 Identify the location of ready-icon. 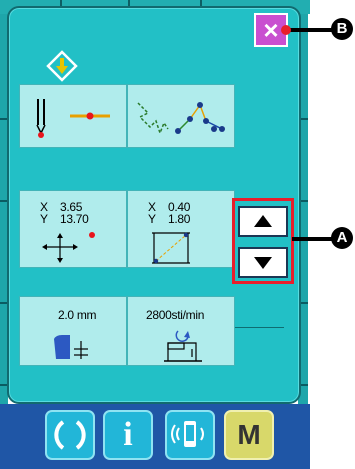
(70, 435).